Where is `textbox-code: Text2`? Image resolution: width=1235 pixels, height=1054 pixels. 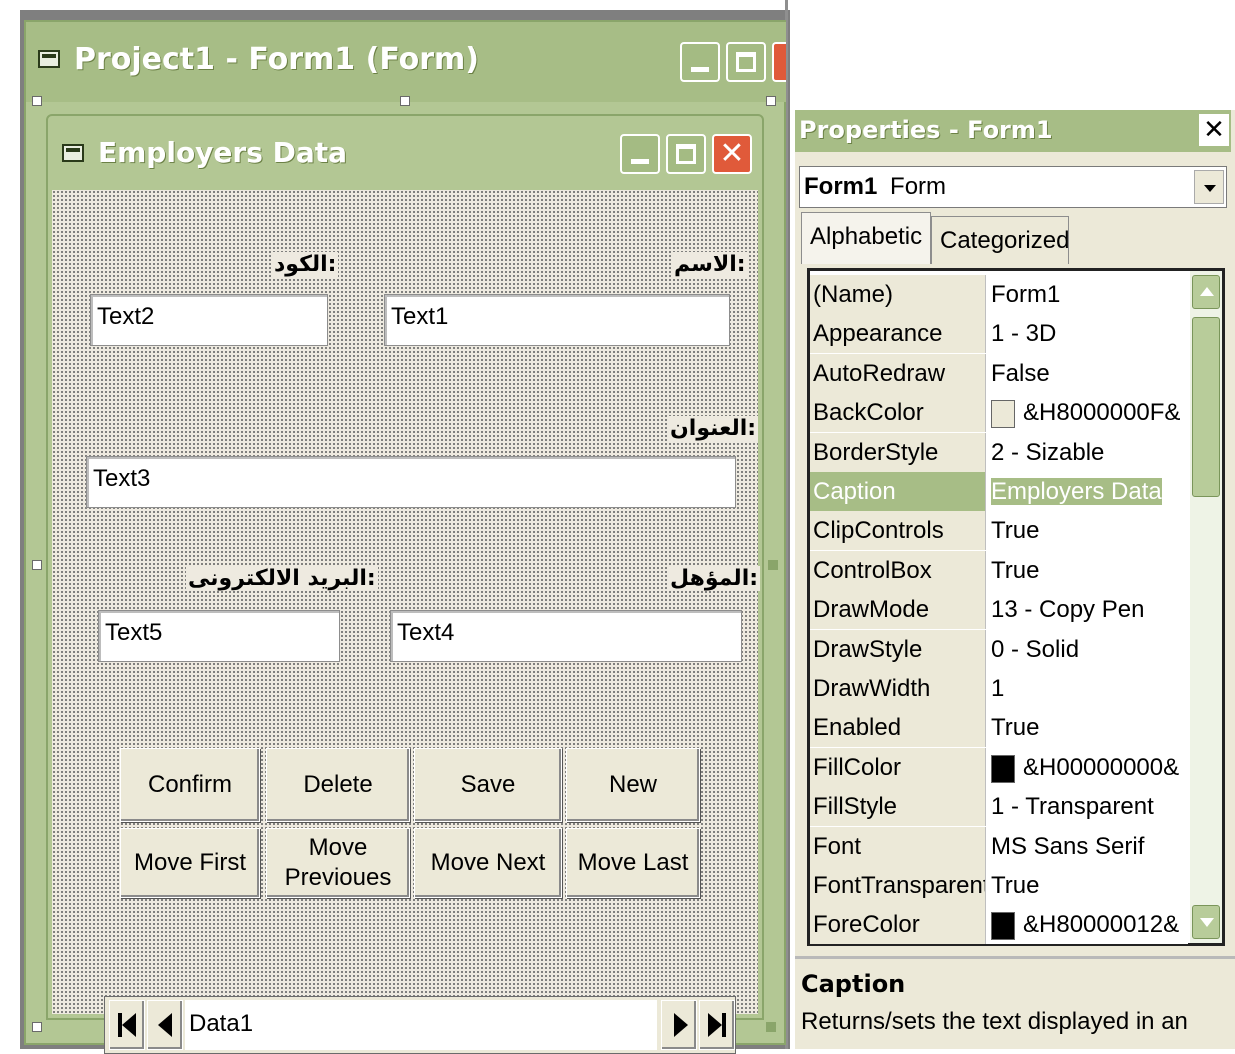 textbox-code: Text2 is located at coordinates (209, 320).